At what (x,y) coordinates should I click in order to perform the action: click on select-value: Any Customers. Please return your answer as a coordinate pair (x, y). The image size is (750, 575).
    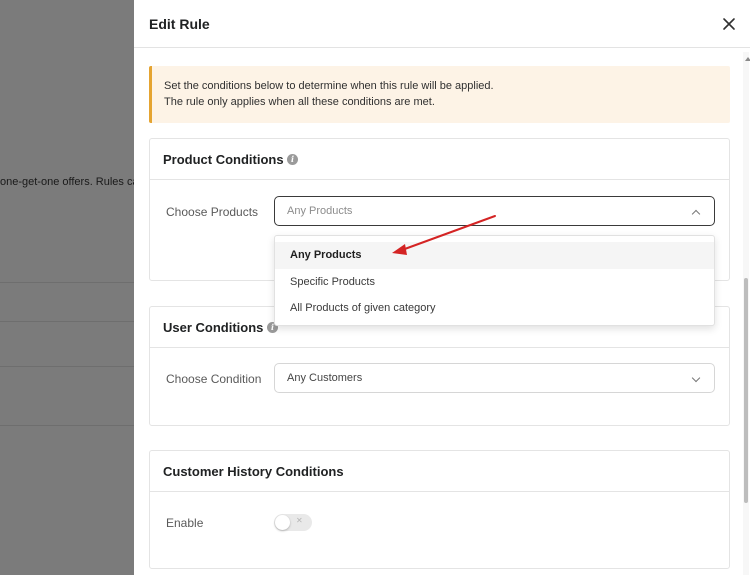
    Looking at the image, I should click on (325, 378).